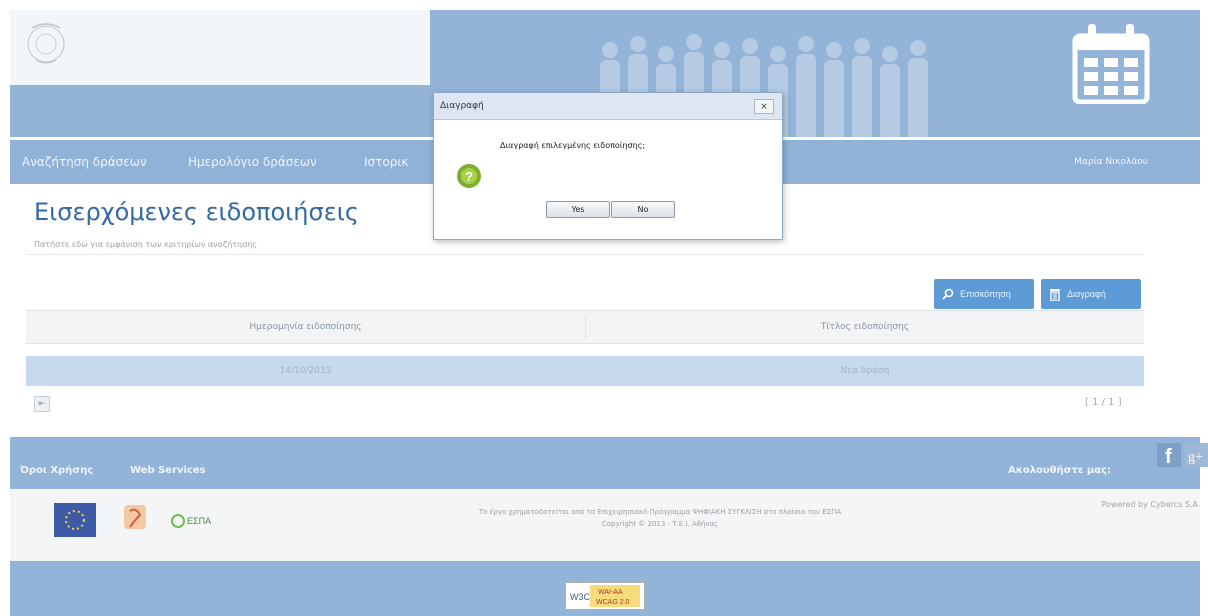 The image size is (1208, 616). Describe the element at coordinates (643, 209) in the screenshot. I see `no-button: No` at that location.